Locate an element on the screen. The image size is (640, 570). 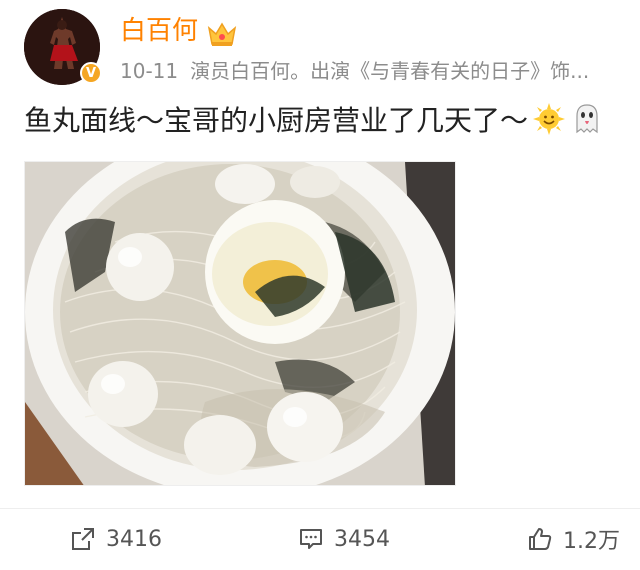
verified-badge-icon: V is located at coordinates (91, 73).